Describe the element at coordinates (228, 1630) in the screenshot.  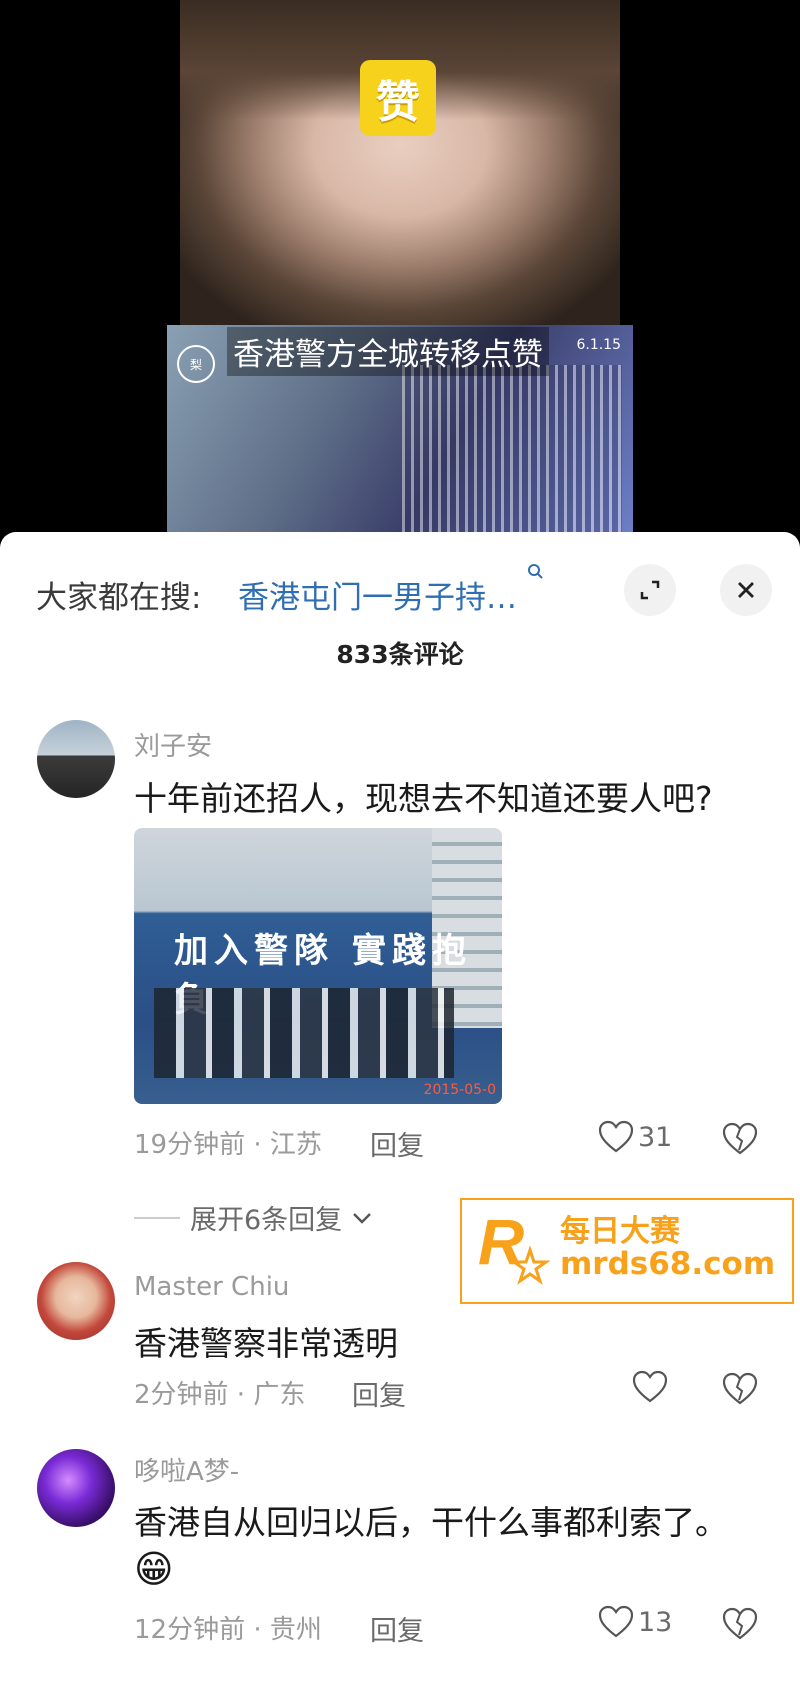
I see `comment-meta: 12分钟前 · 贵州` at that location.